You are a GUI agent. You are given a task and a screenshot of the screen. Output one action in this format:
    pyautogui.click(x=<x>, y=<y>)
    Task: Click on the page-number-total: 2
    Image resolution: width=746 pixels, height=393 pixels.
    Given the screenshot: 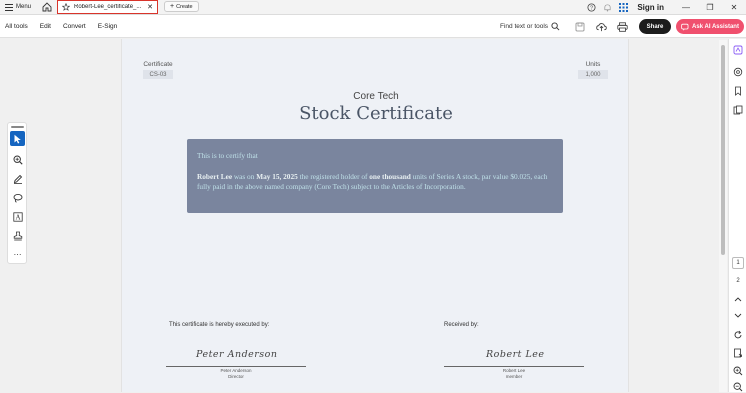 What is the action you would take?
    pyautogui.click(x=738, y=281)
    